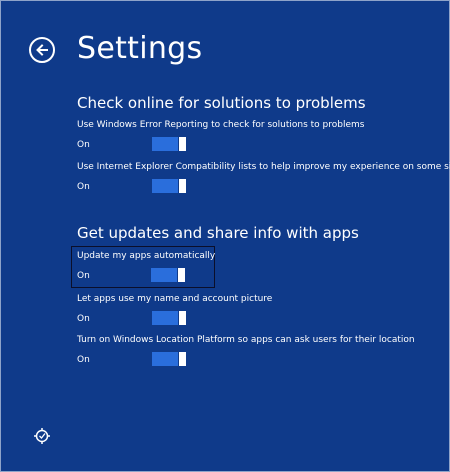 The width and height of the screenshot is (450, 472). I want to click on name-picture-toggle, so click(169, 318).